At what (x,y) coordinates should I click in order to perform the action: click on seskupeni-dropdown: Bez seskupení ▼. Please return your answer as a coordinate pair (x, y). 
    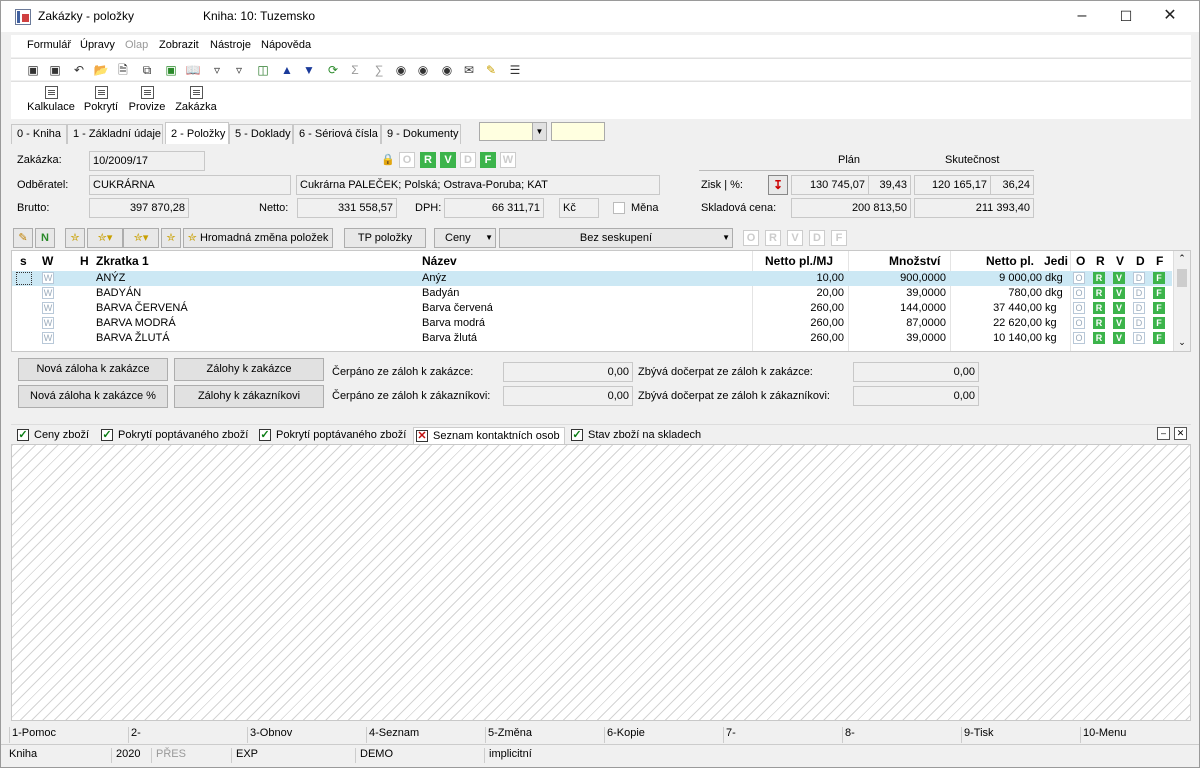
    Looking at the image, I should click on (616, 238).